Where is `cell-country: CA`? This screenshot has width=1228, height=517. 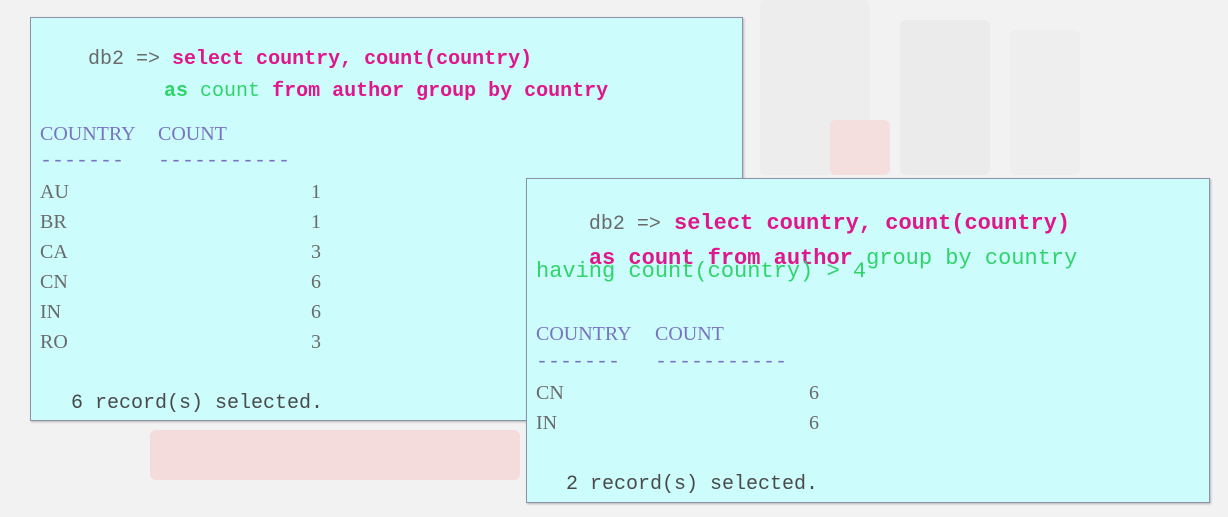
cell-country: CA is located at coordinates (54, 252).